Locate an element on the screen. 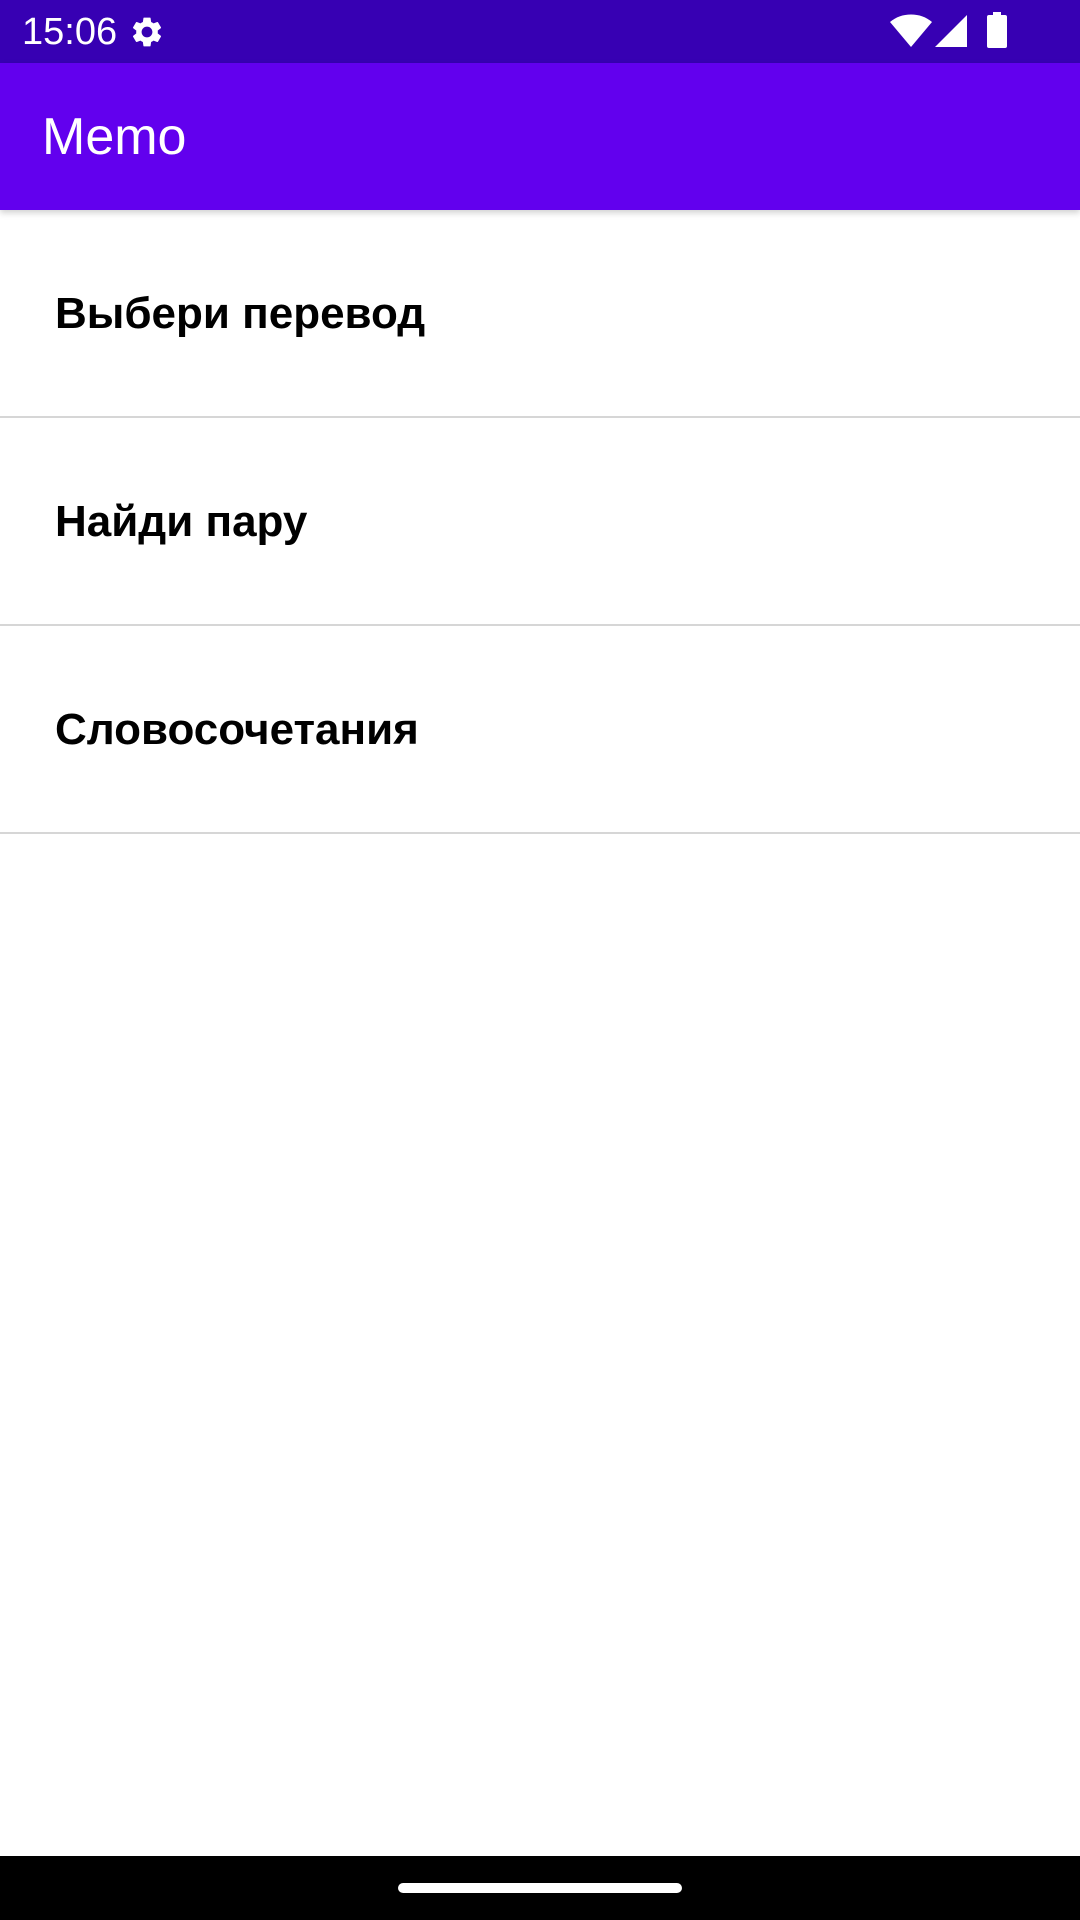 The width and height of the screenshot is (1080, 1920). home-gesture-handle is located at coordinates (540, 1888).